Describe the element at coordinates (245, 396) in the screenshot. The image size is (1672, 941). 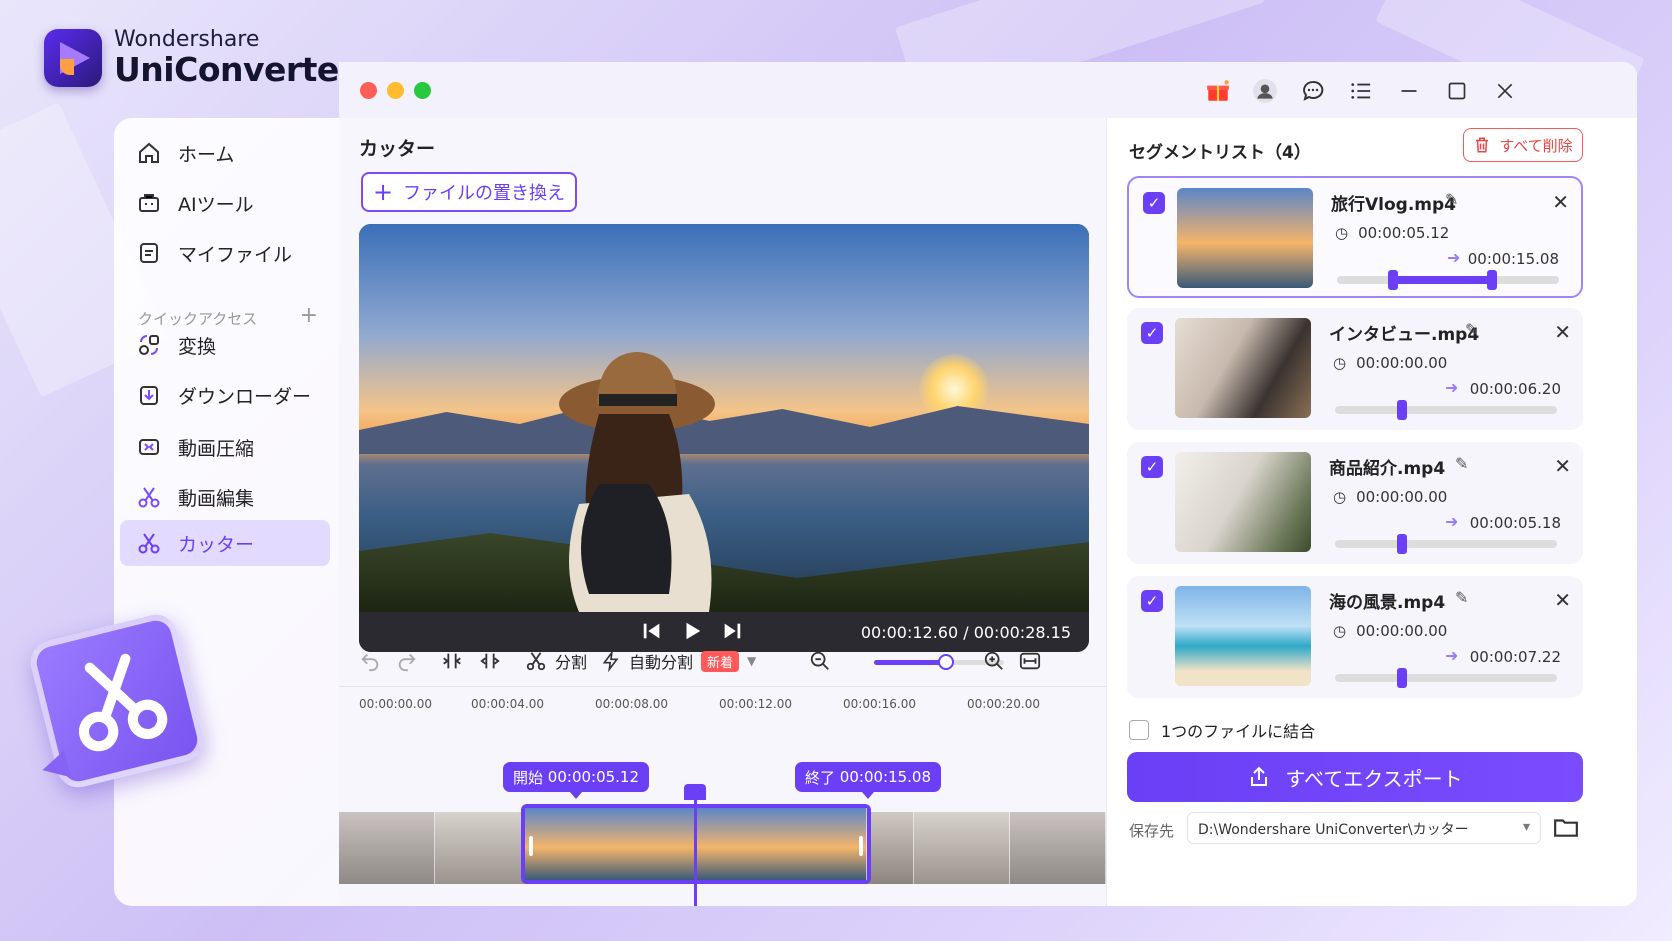
I see `sidebar-item-label: ダウンローダー` at that location.